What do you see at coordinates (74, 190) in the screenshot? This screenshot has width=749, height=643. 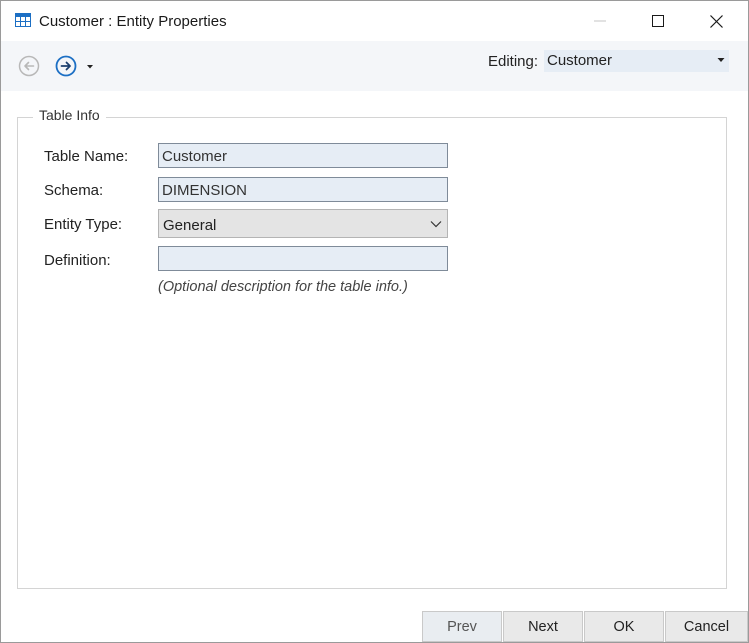 I see `schema-label: Schema:` at bounding box center [74, 190].